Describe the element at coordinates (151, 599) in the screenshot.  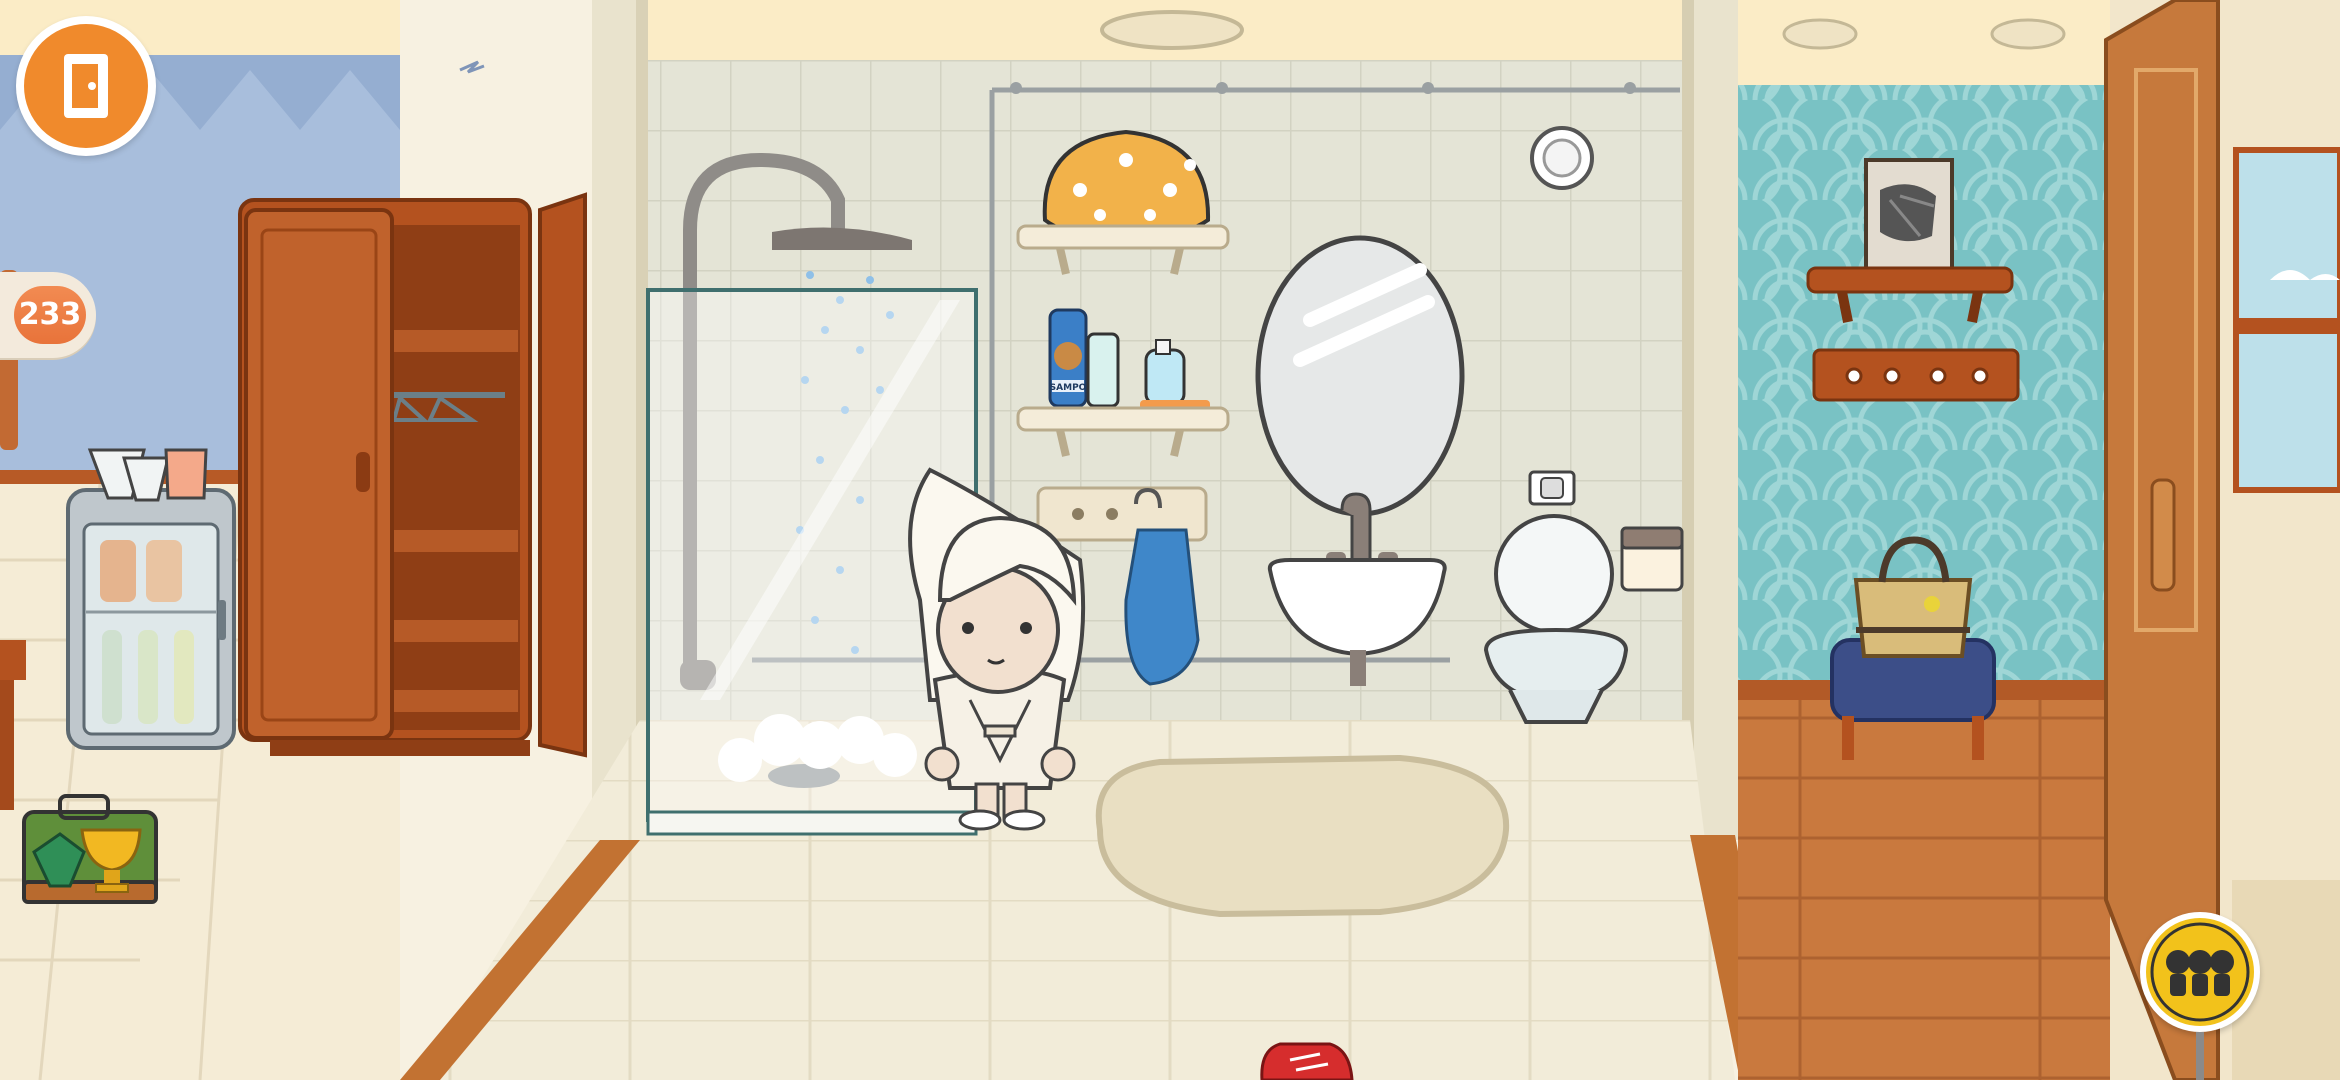
I see `mini-fridge` at that location.